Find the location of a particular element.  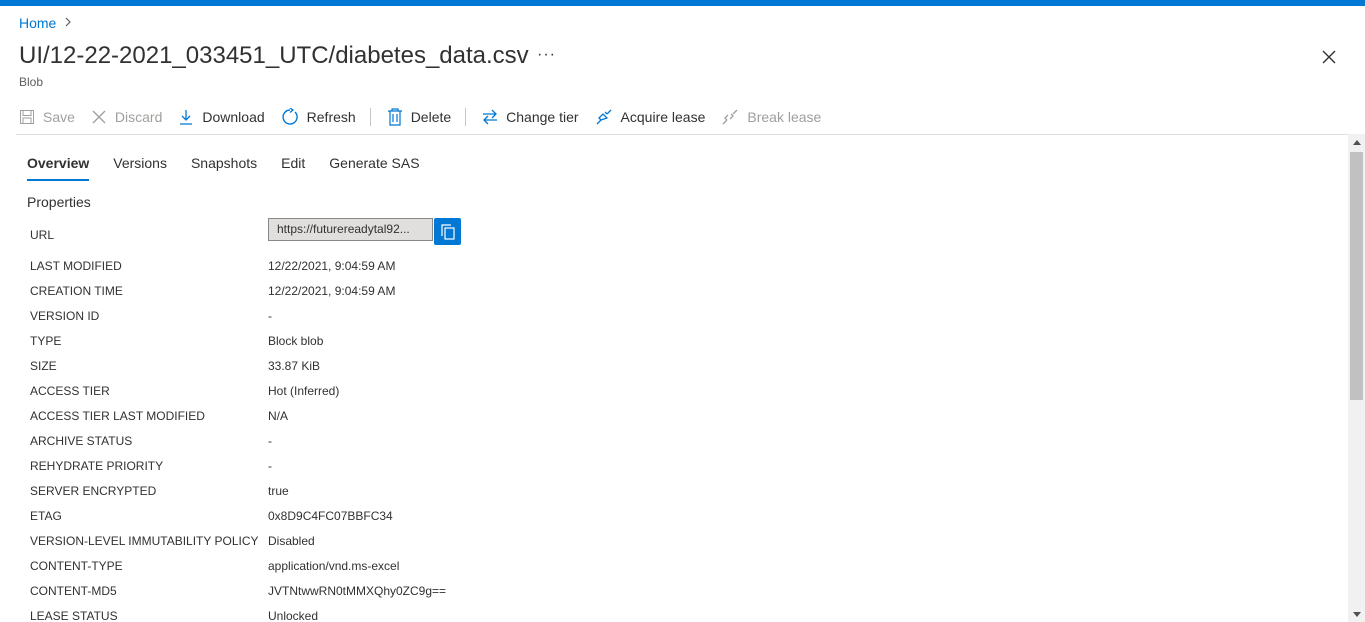

delete-label: Delete is located at coordinates (431, 117).